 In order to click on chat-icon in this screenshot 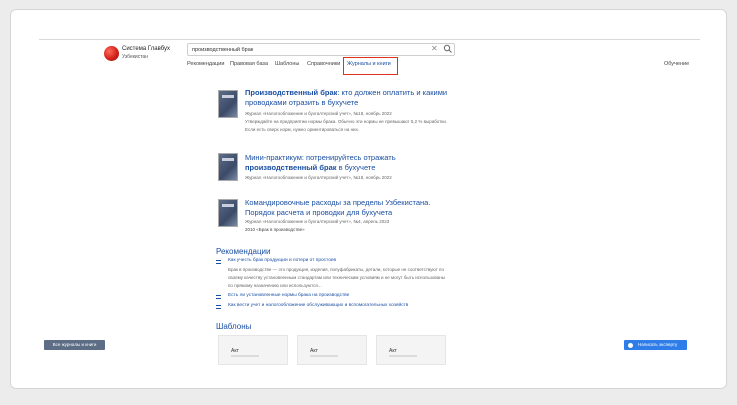, I will do `click(630, 345)`.